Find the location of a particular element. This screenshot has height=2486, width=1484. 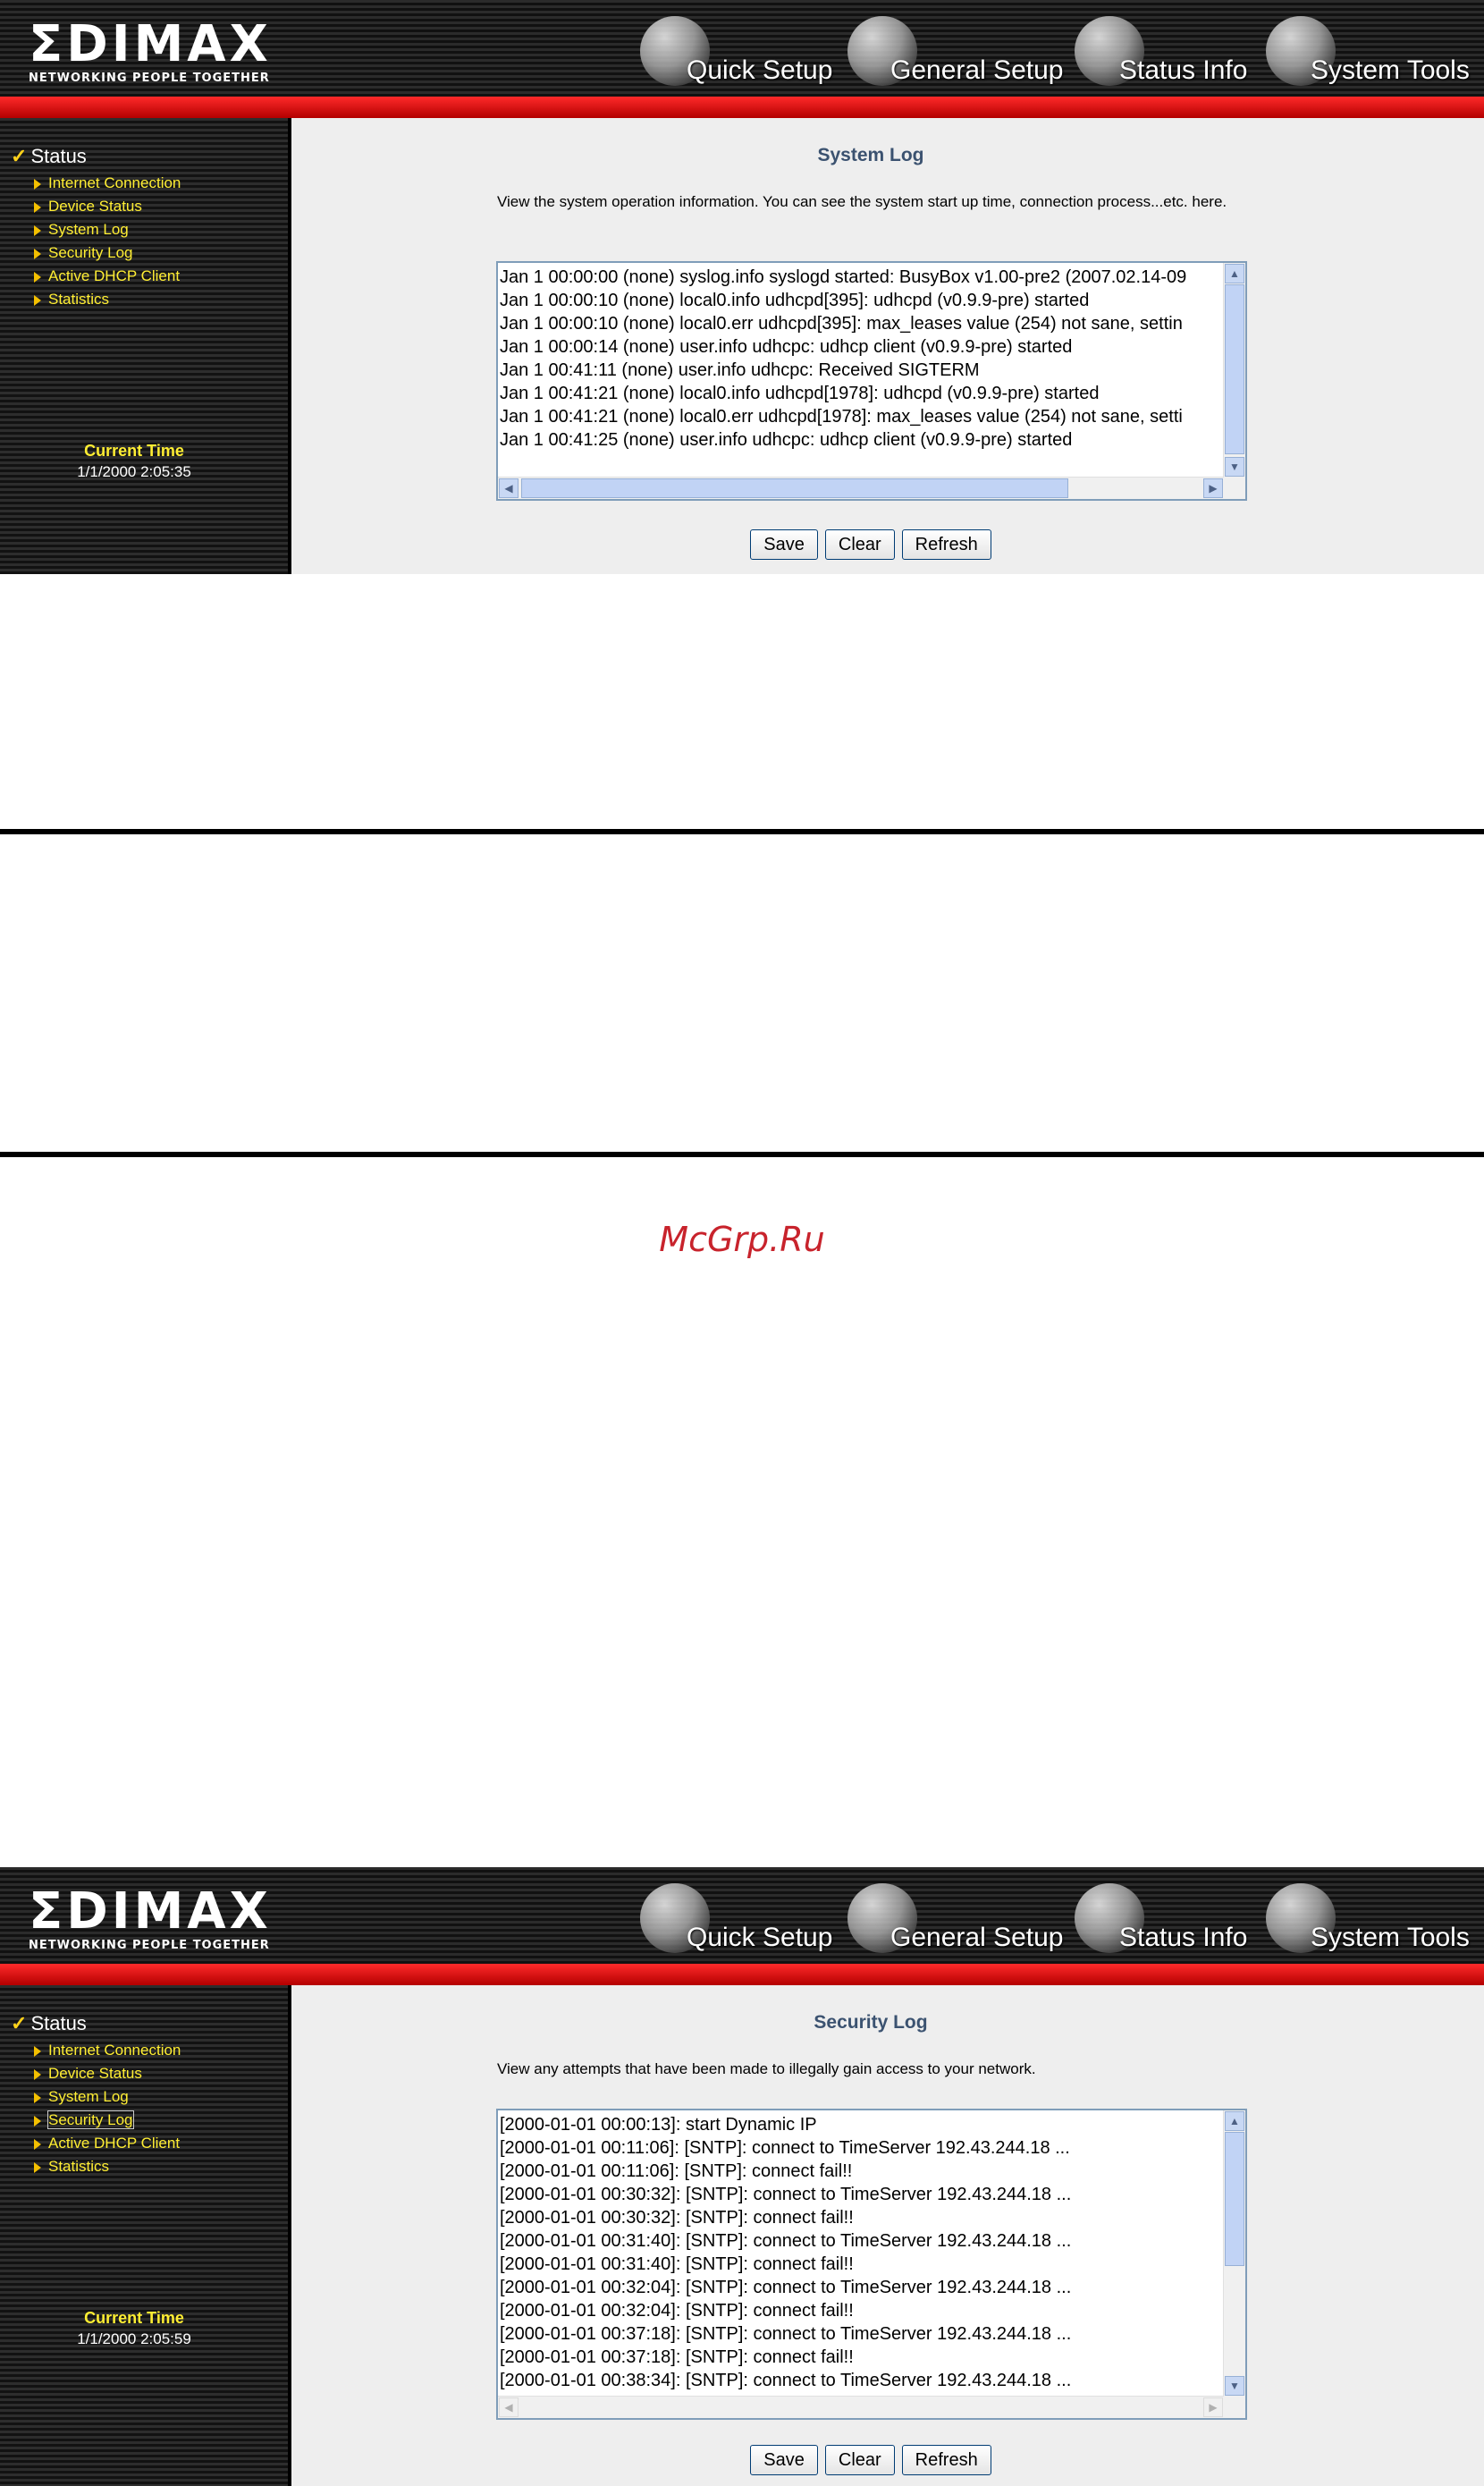

sidebar-heading-label: Status is located at coordinates (58, 156).